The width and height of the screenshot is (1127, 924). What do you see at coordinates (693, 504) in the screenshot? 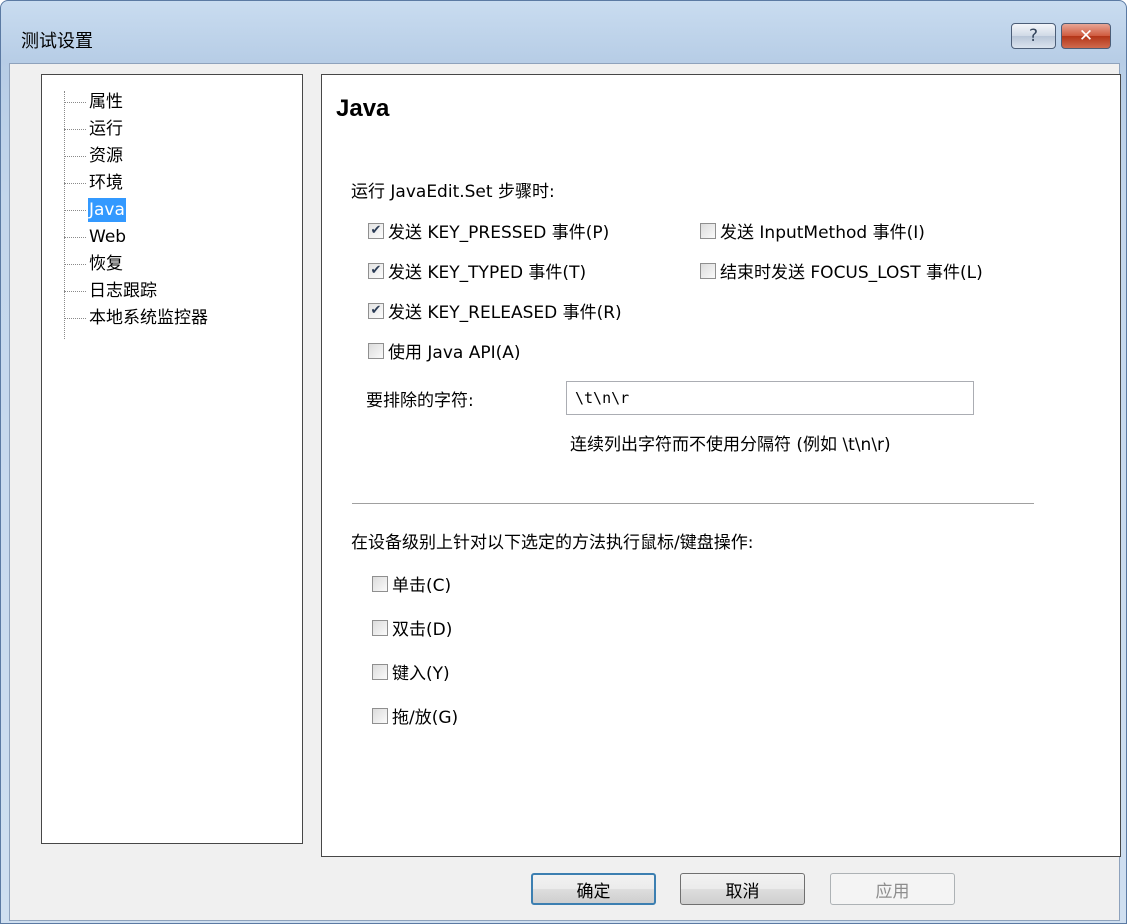
I see `section-divider` at bounding box center [693, 504].